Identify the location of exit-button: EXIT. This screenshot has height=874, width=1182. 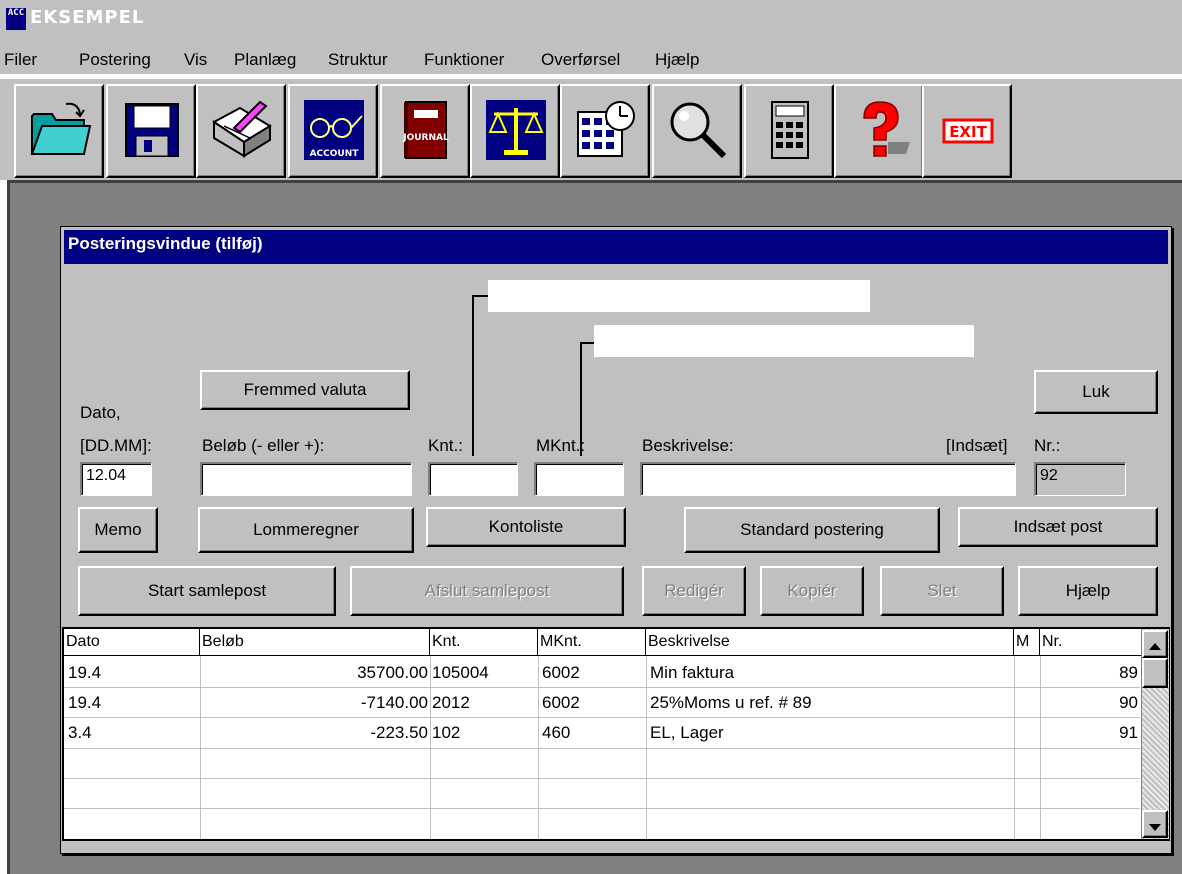
(967, 131).